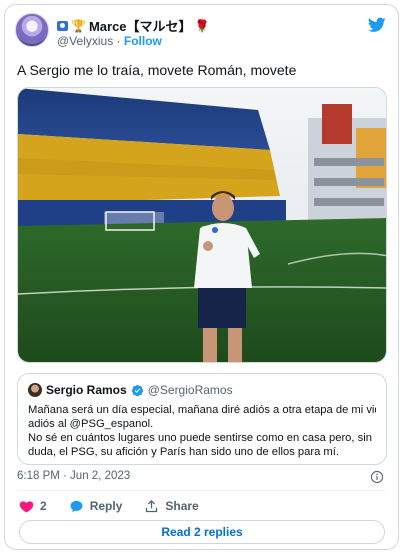 The image size is (404, 554). Describe the element at coordinates (35, 390) in the screenshot. I see `quoted-avatar` at that location.